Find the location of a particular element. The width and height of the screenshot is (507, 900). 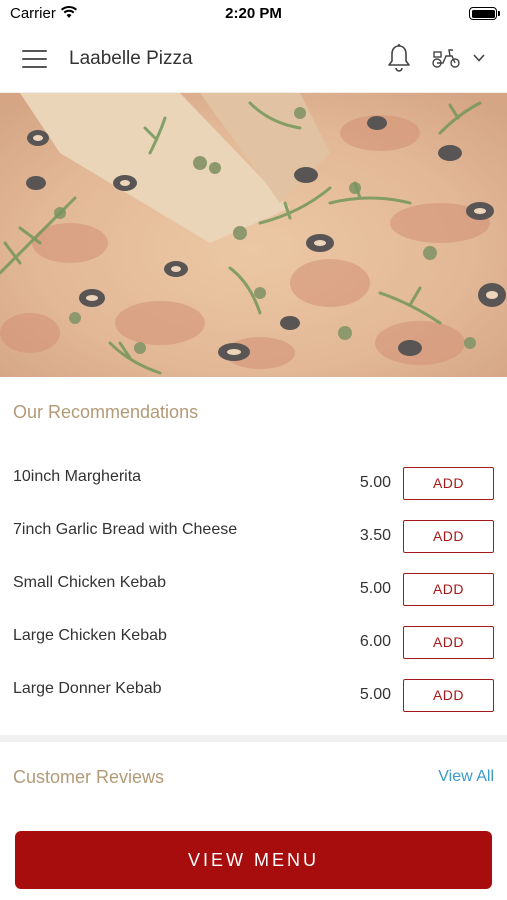

clock: 2:20 PM is located at coordinates (253, 13).